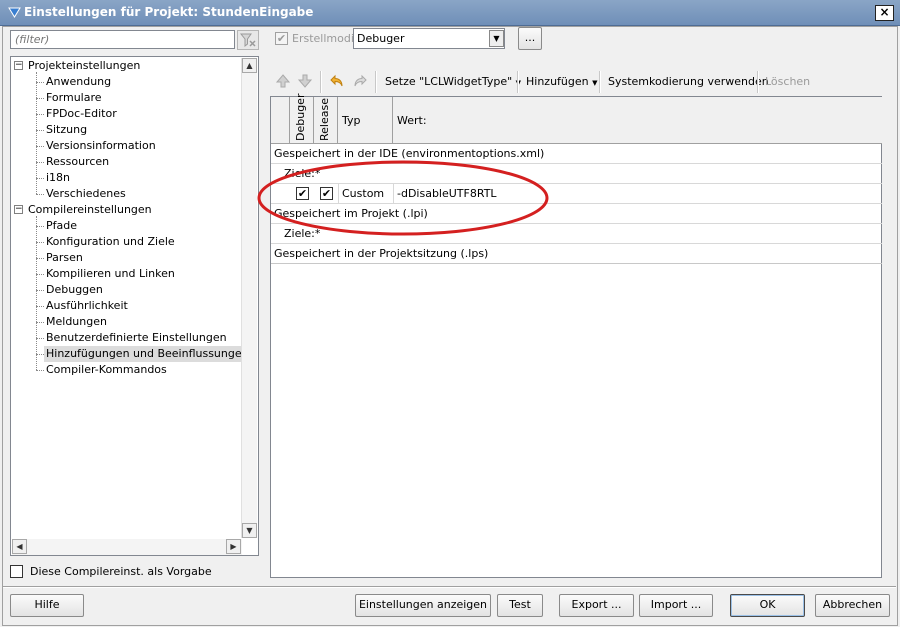 This screenshot has height=627, width=900. Describe the element at coordinates (126, 98) in the screenshot. I see `tree-item: Formulare` at that location.